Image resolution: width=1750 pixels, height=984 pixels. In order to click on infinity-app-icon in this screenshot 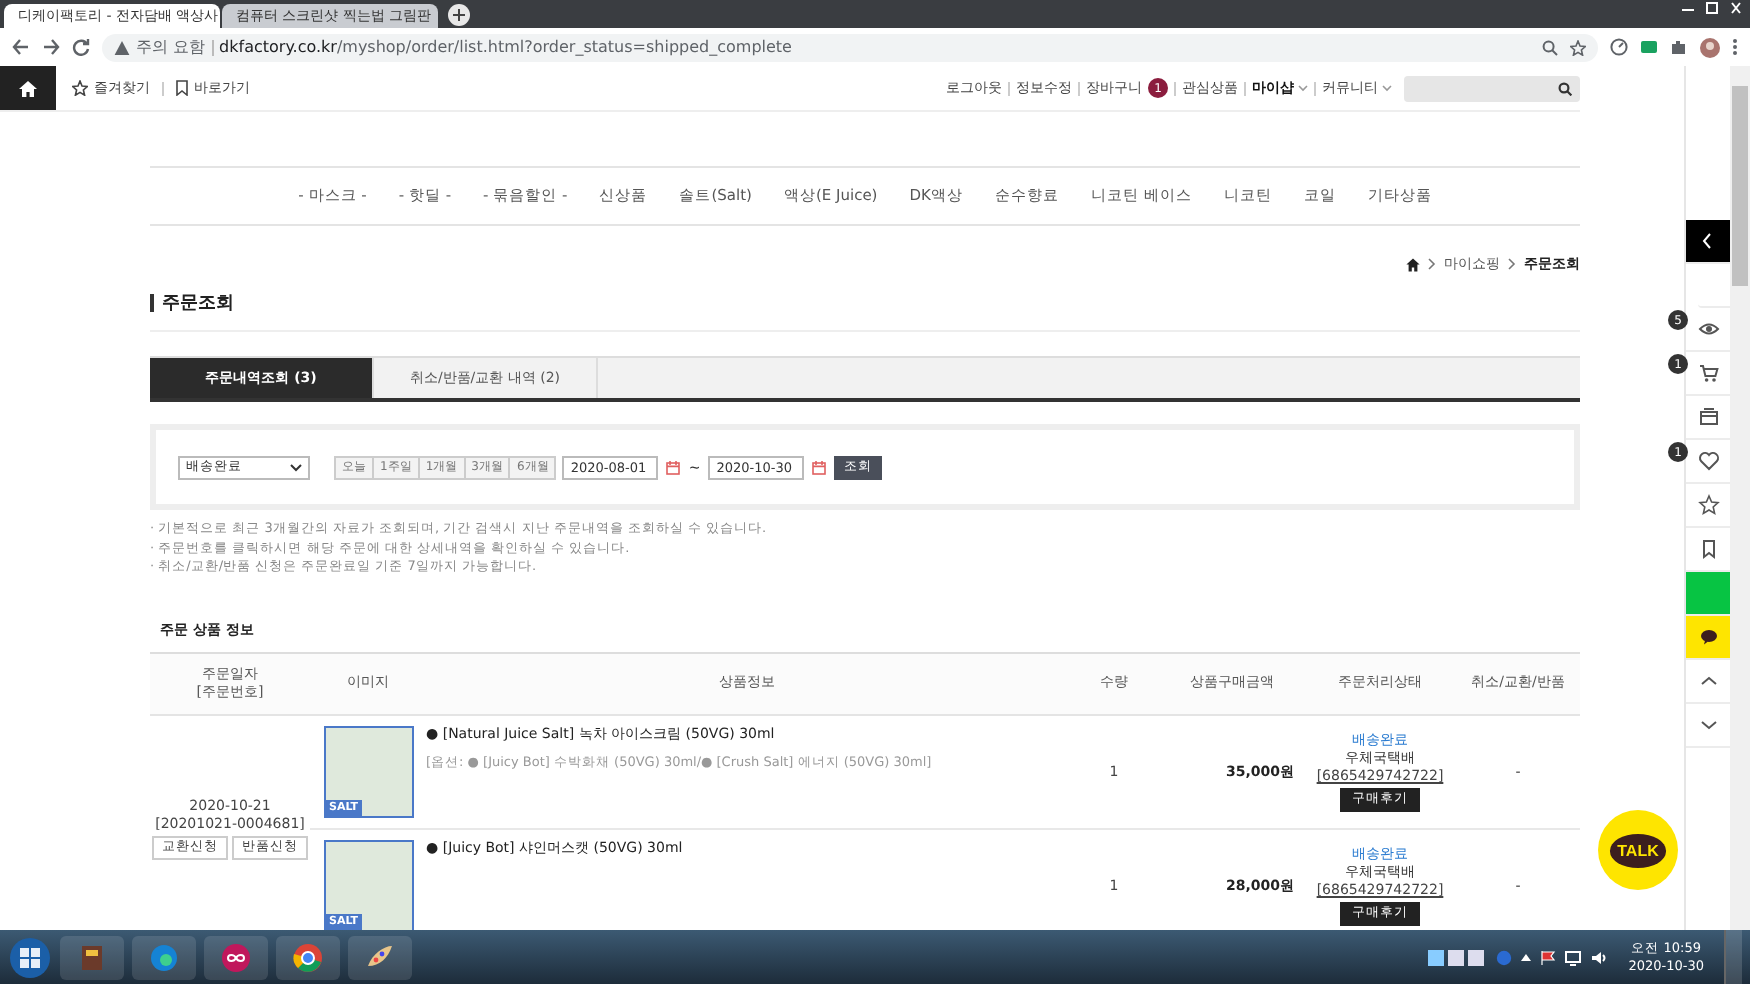, I will do `click(236, 957)`.